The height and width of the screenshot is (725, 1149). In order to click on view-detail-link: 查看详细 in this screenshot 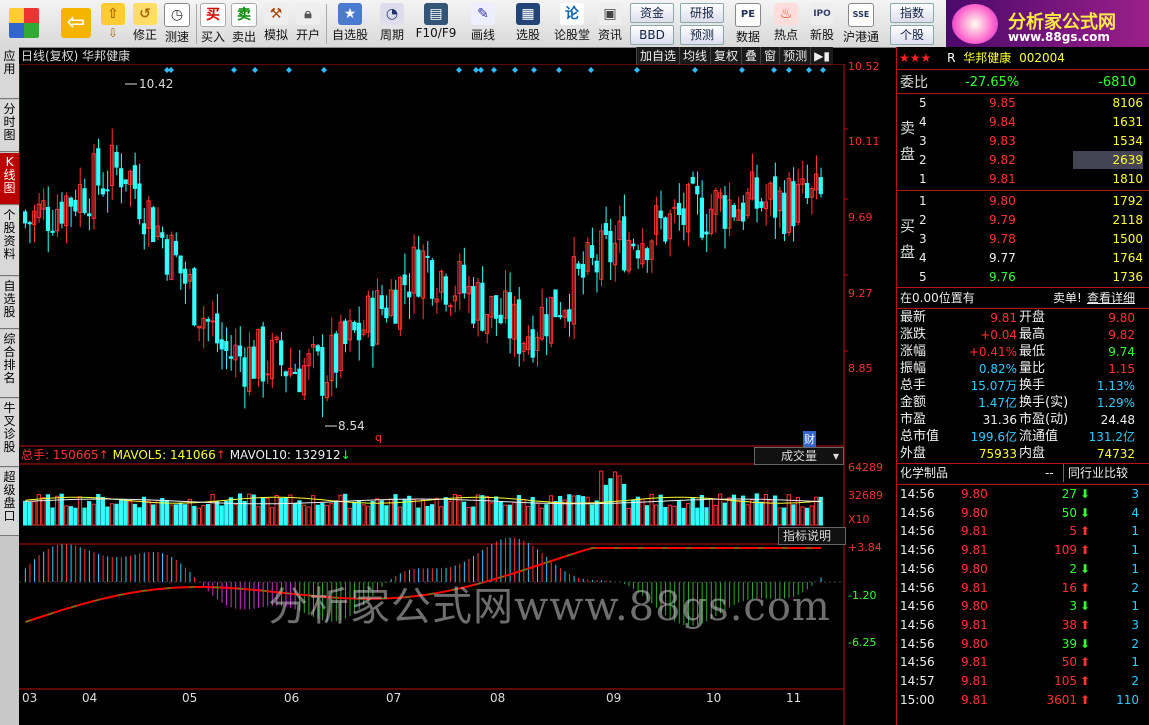, I will do `click(1111, 298)`.